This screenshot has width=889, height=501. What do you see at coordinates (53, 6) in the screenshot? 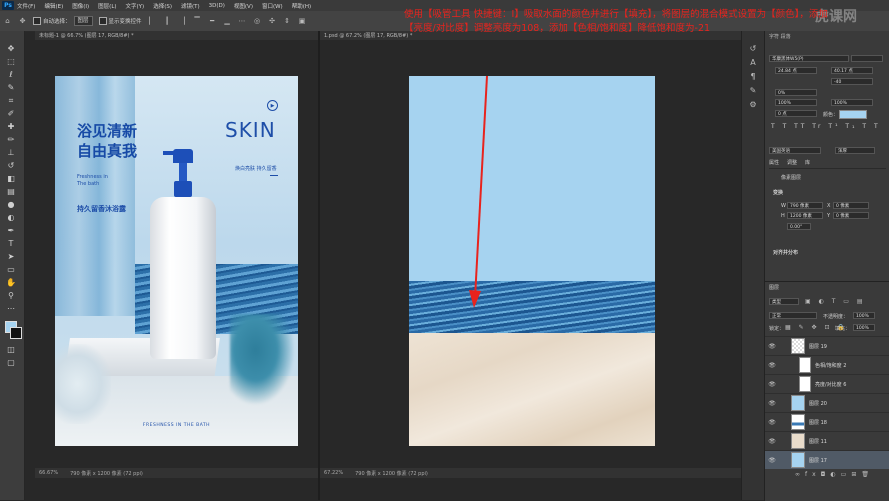
I see `menu-edit: 编辑(E)` at bounding box center [53, 6].